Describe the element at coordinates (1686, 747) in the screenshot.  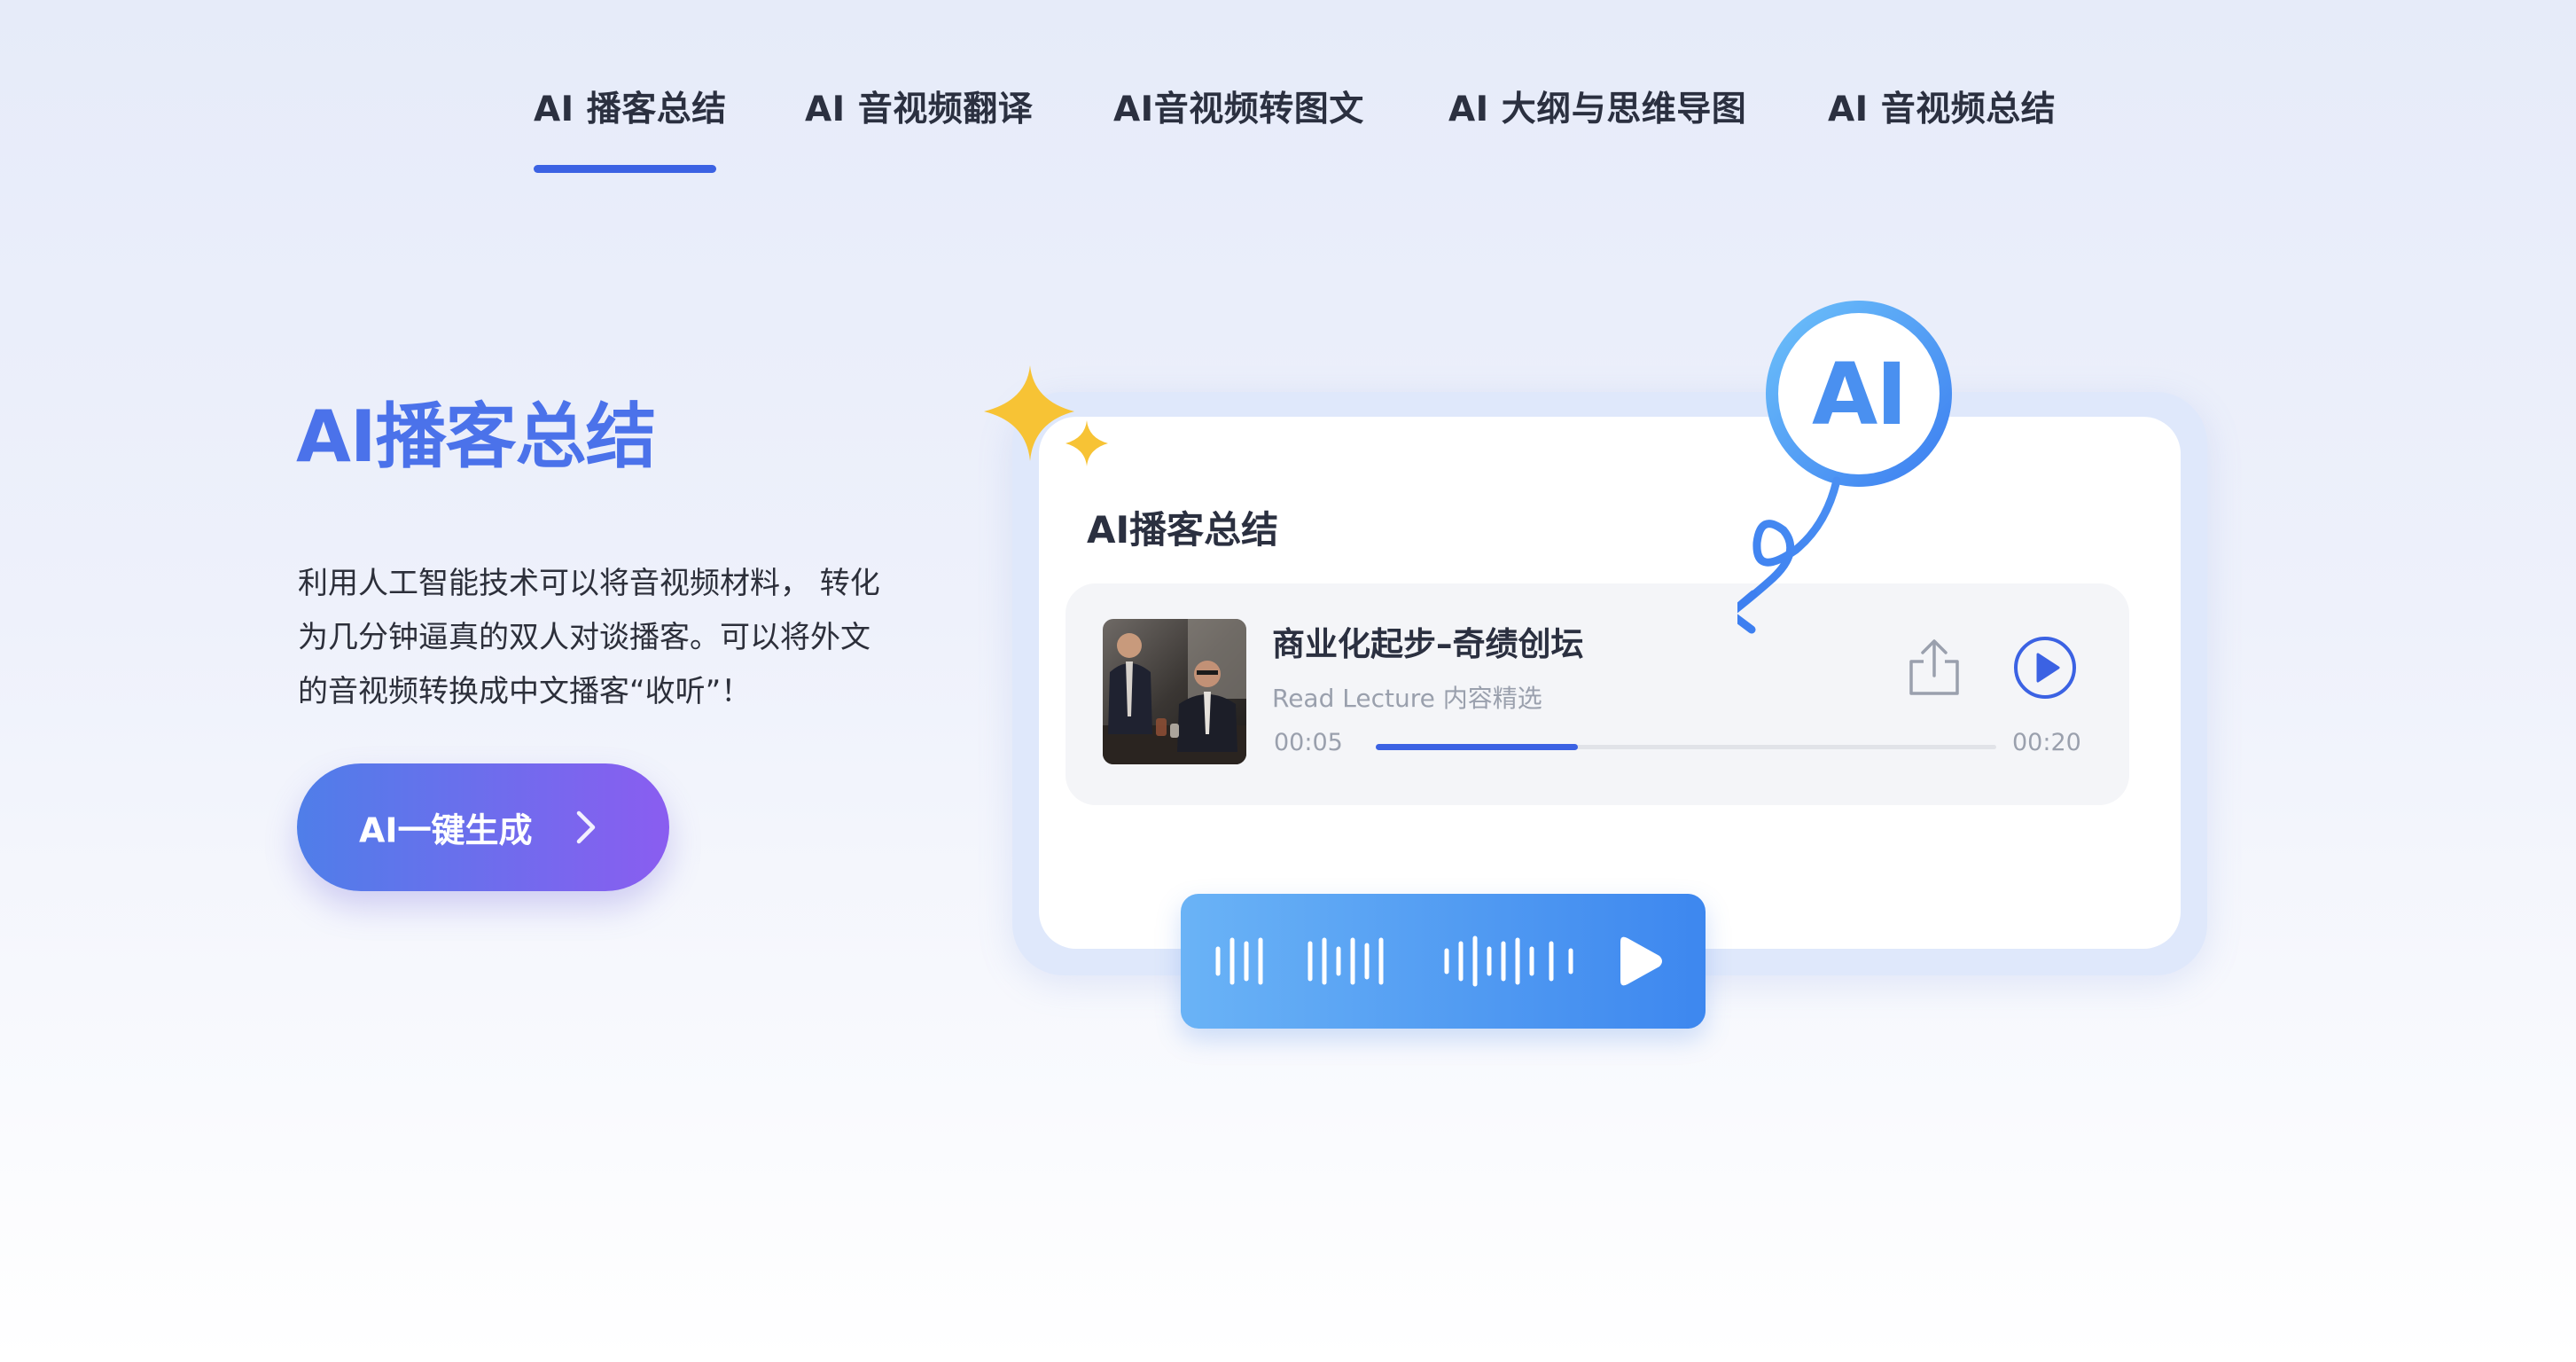
I see `progress-bar` at that location.